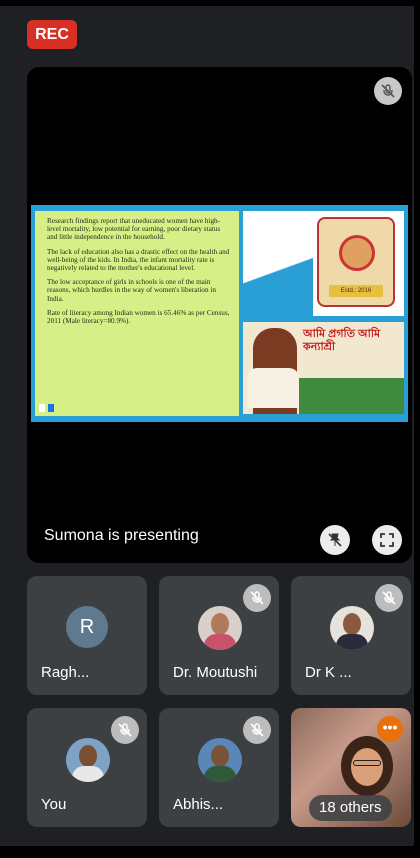 This screenshot has height=858, width=420. What do you see at coordinates (51, 408) in the screenshot?
I see `slide-share-button` at bounding box center [51, 408].